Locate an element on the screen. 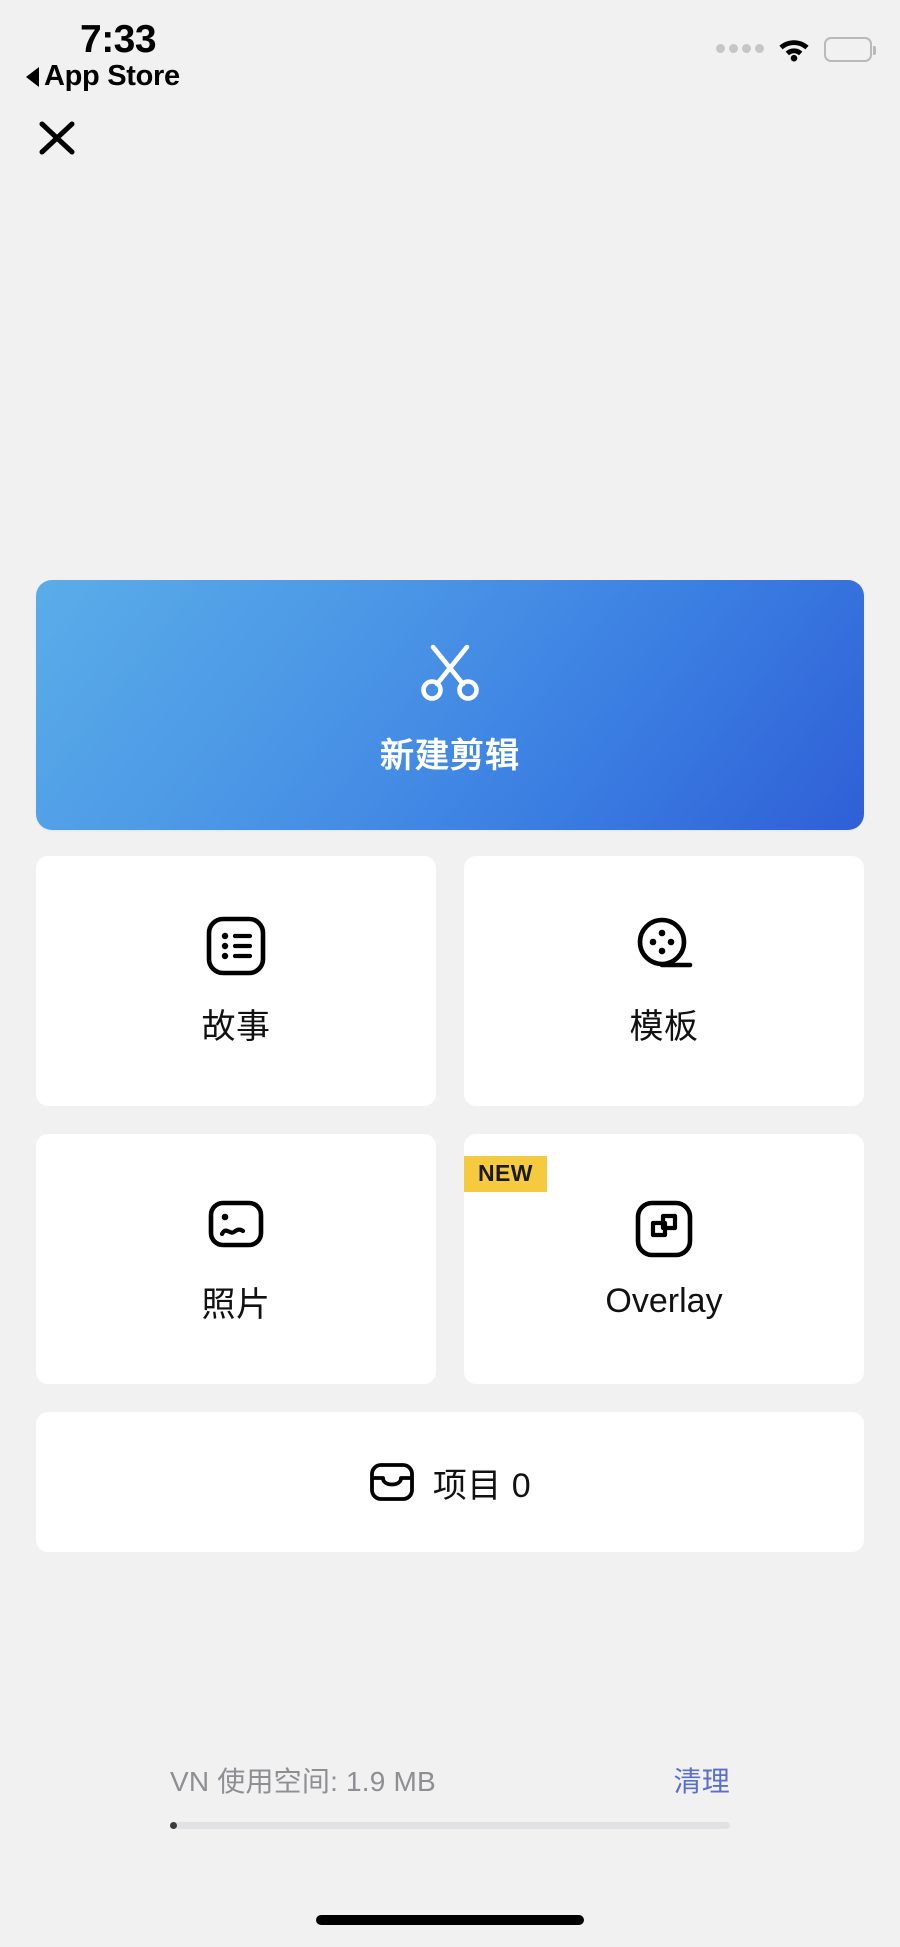 The height and width of the screenshot is (1947, 900). story-label: 故事 is located at coordinates (236, 1026).